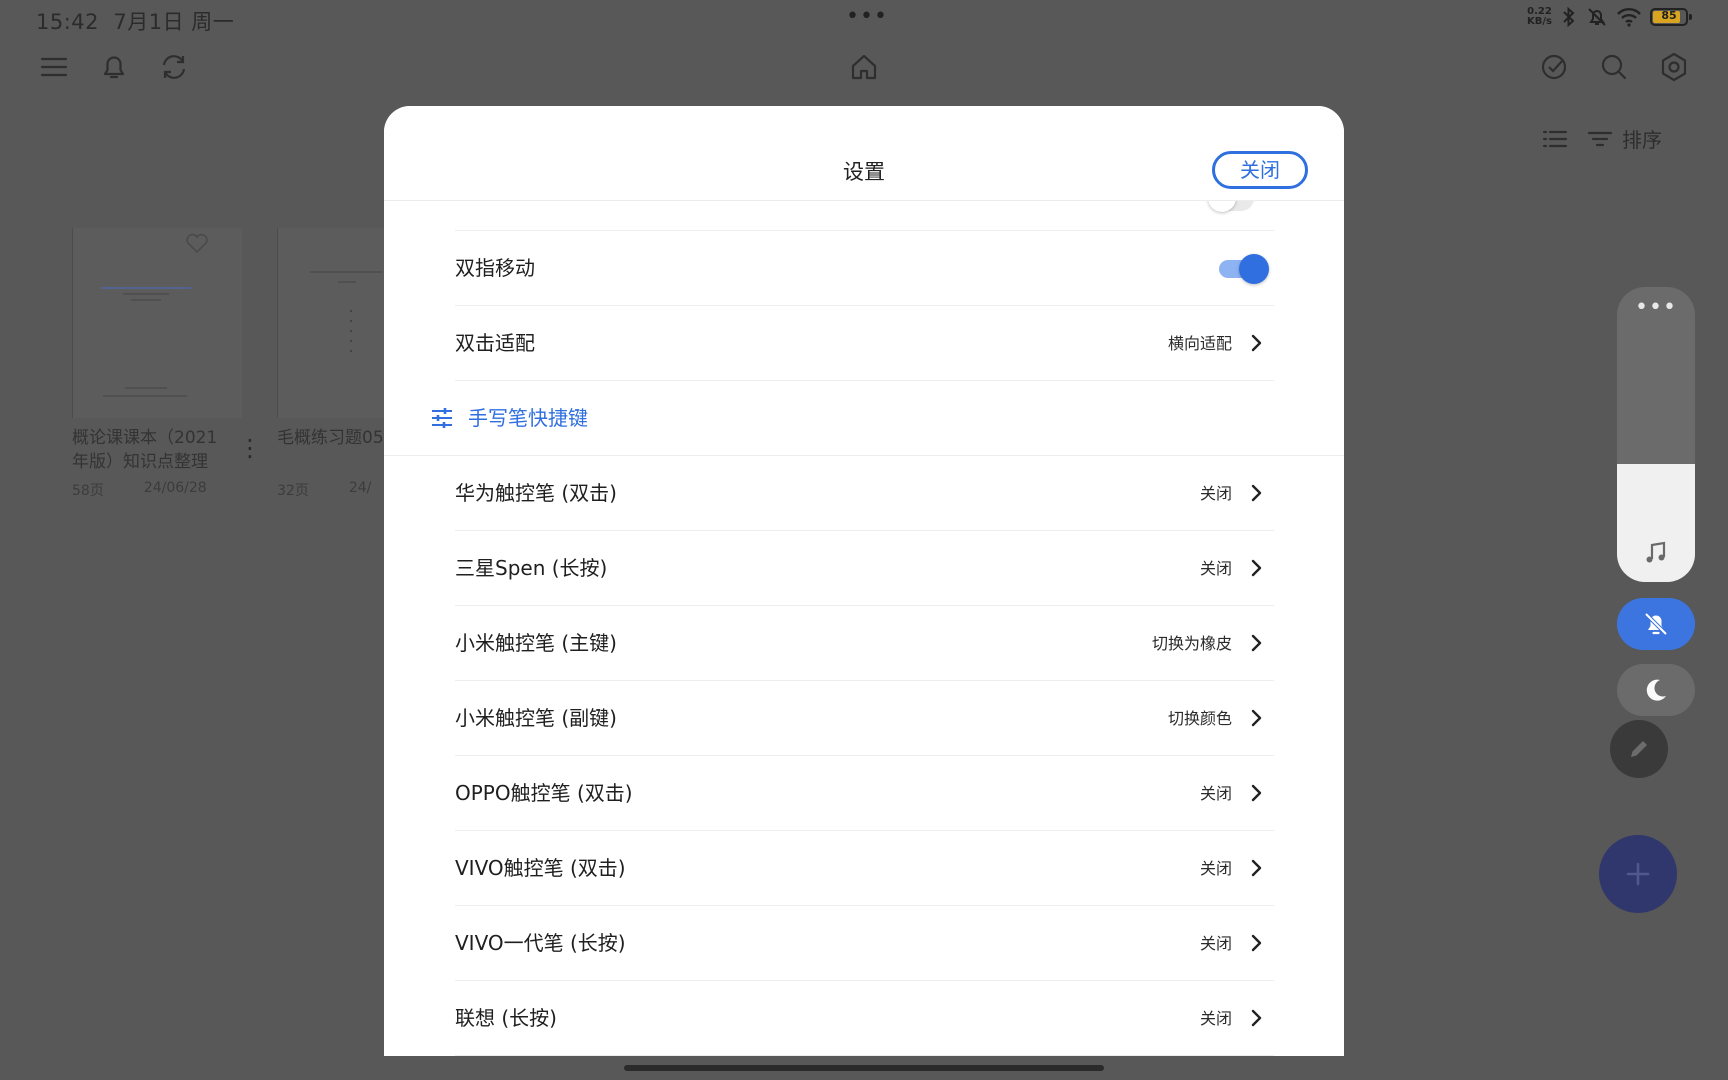 This screenshot has height=1080, width=1728. I want to click on row-label: VIVO一代笔 (长按), so click(540, 943).